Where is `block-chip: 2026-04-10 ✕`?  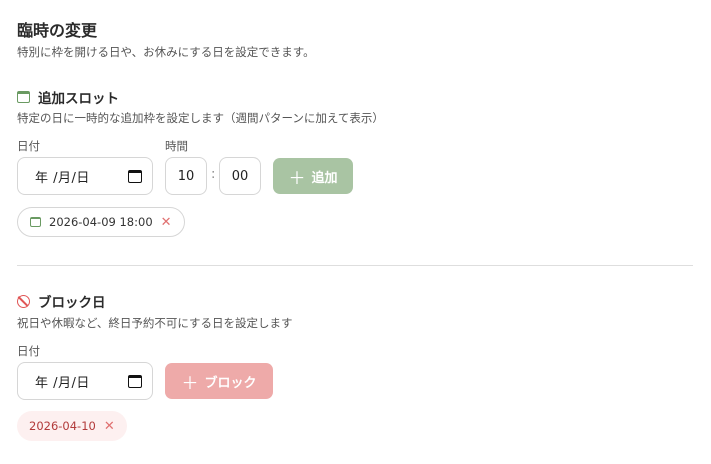 block-chip: 2026-04-10 ✕ is located at coordinates (72, 426).